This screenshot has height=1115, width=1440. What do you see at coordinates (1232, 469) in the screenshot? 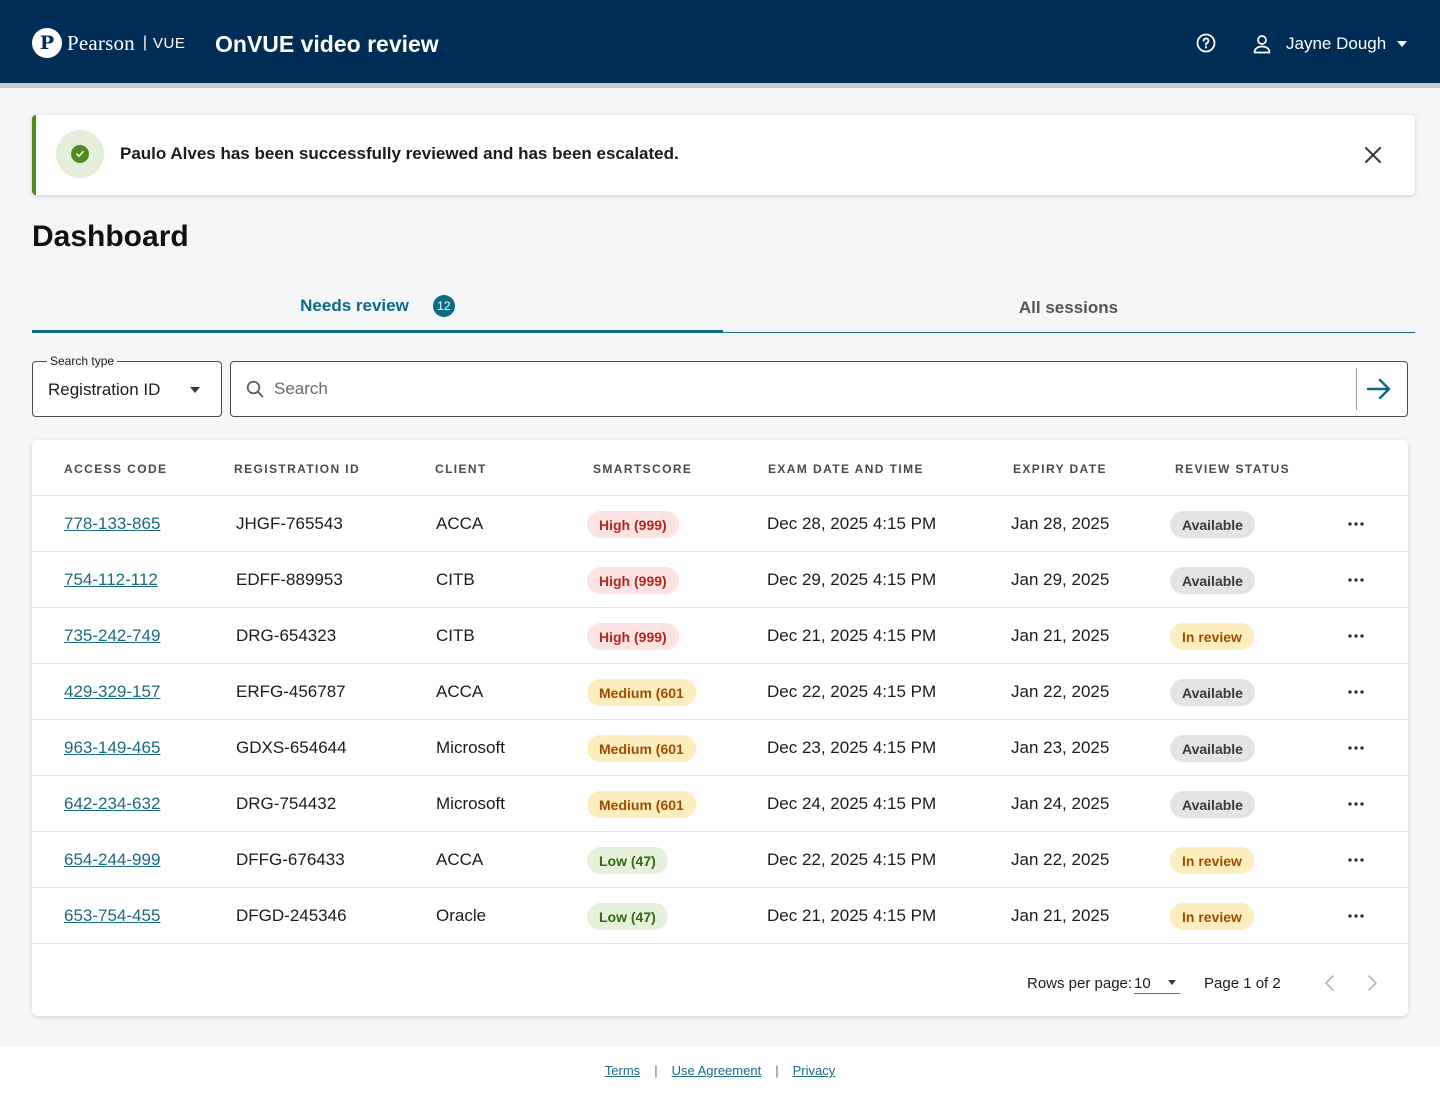
I see `column-header-review-status: REVIEW STATUS` at bounding box center [1232, 469].